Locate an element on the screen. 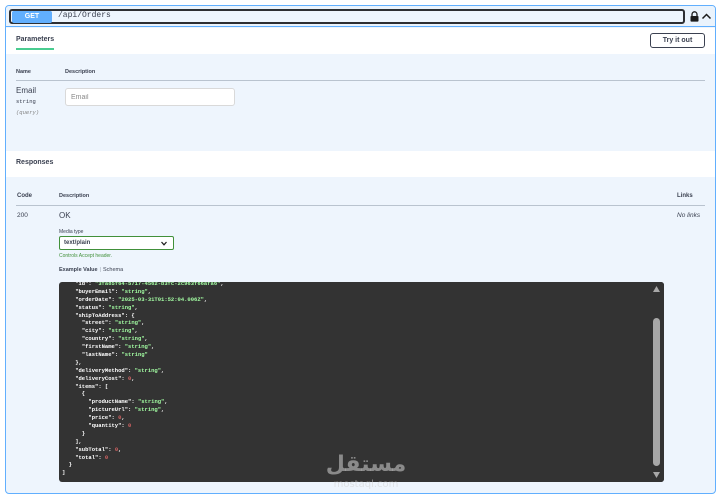 Image resolution: width=721 pixels, height=497 pixels. code-line: "firstName": "string", is located at coordinates (354, 347).